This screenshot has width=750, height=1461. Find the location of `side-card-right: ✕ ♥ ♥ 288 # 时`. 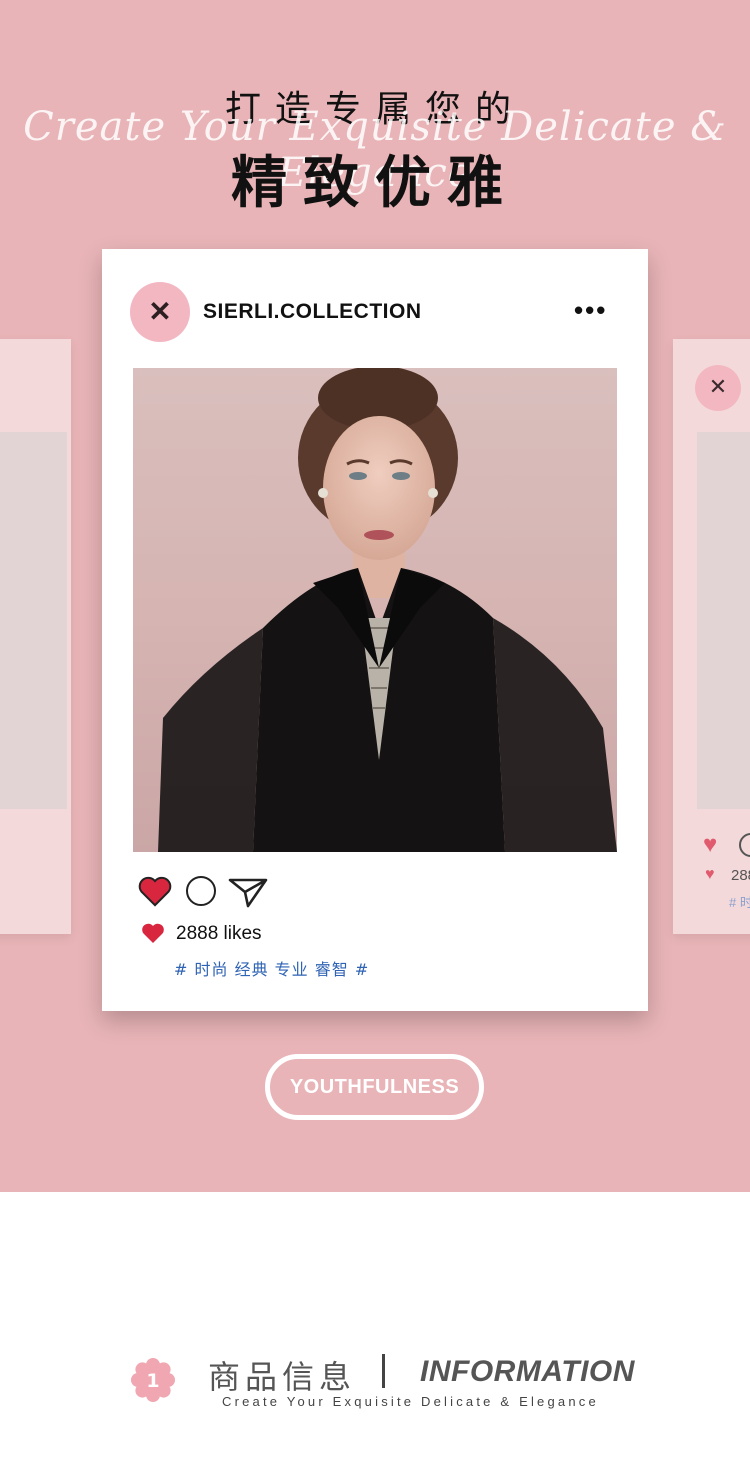

side-card-right: ✕ ♥ ♥ 288 # 时 is located at coordinates (711, 636).